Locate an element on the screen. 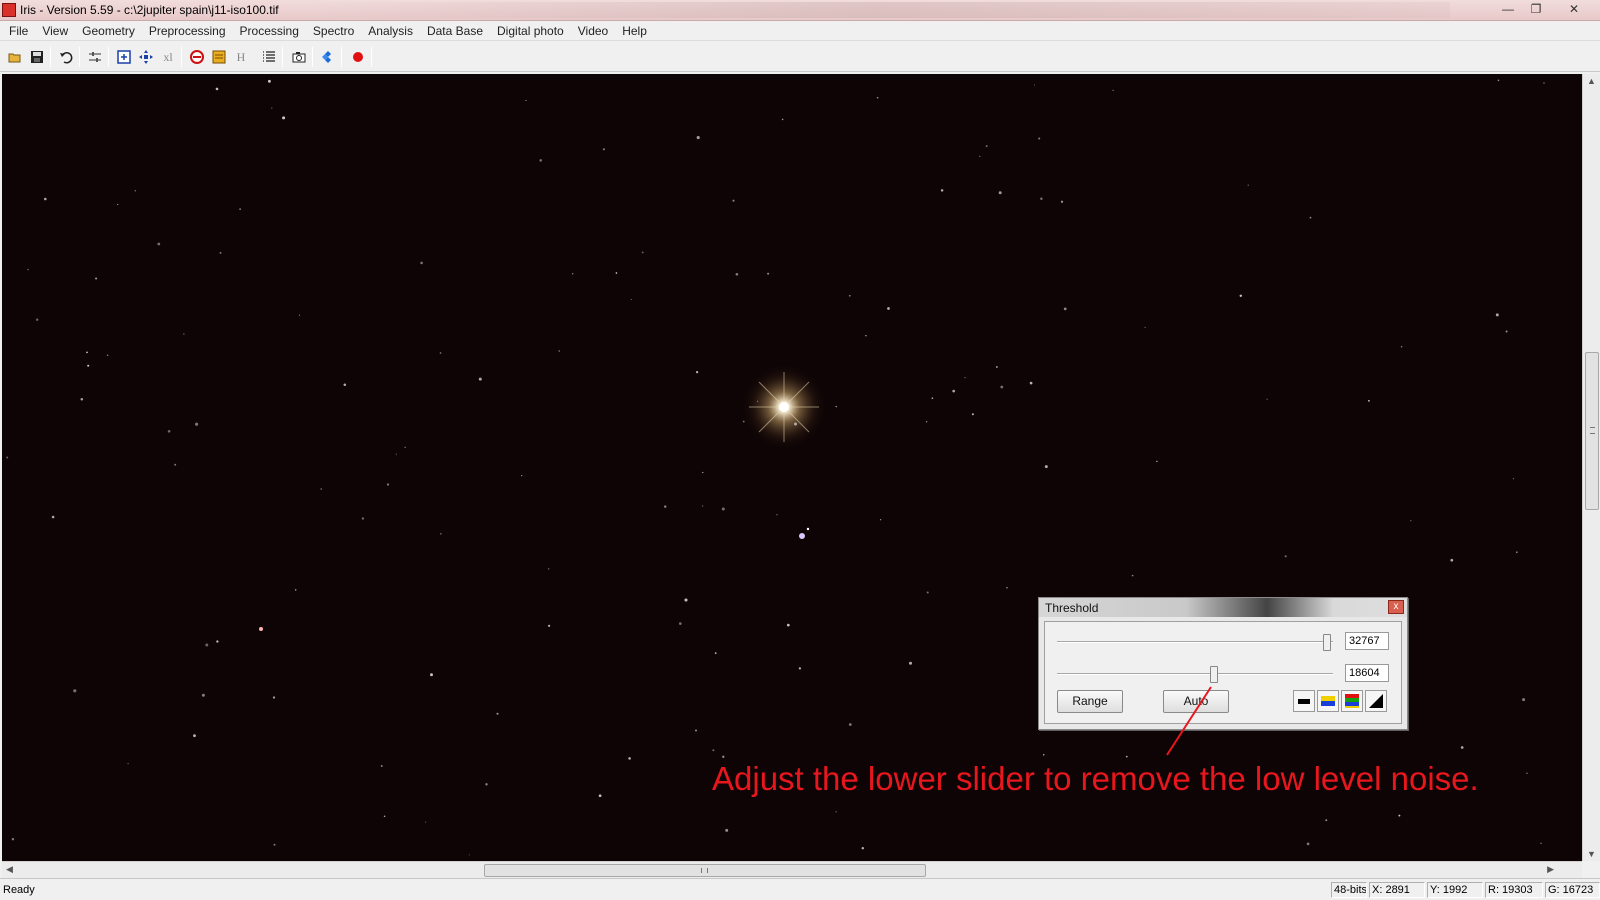 This screenshot has height=900, width=1600. gradient-button is located at coordinates (1376, 701).